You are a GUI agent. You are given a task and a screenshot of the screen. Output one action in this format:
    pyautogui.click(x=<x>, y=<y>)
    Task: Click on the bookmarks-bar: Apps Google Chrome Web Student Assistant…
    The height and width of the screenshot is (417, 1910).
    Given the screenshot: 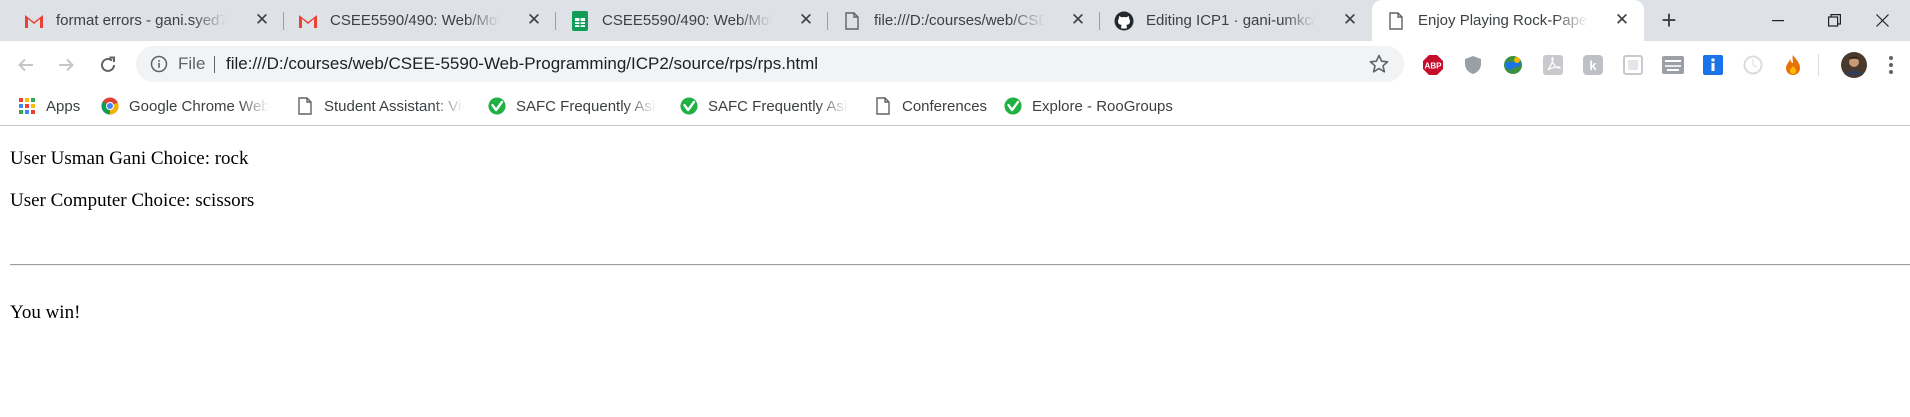 What is the action you would take?
    pyautogui.click(x=955, y=107)
    